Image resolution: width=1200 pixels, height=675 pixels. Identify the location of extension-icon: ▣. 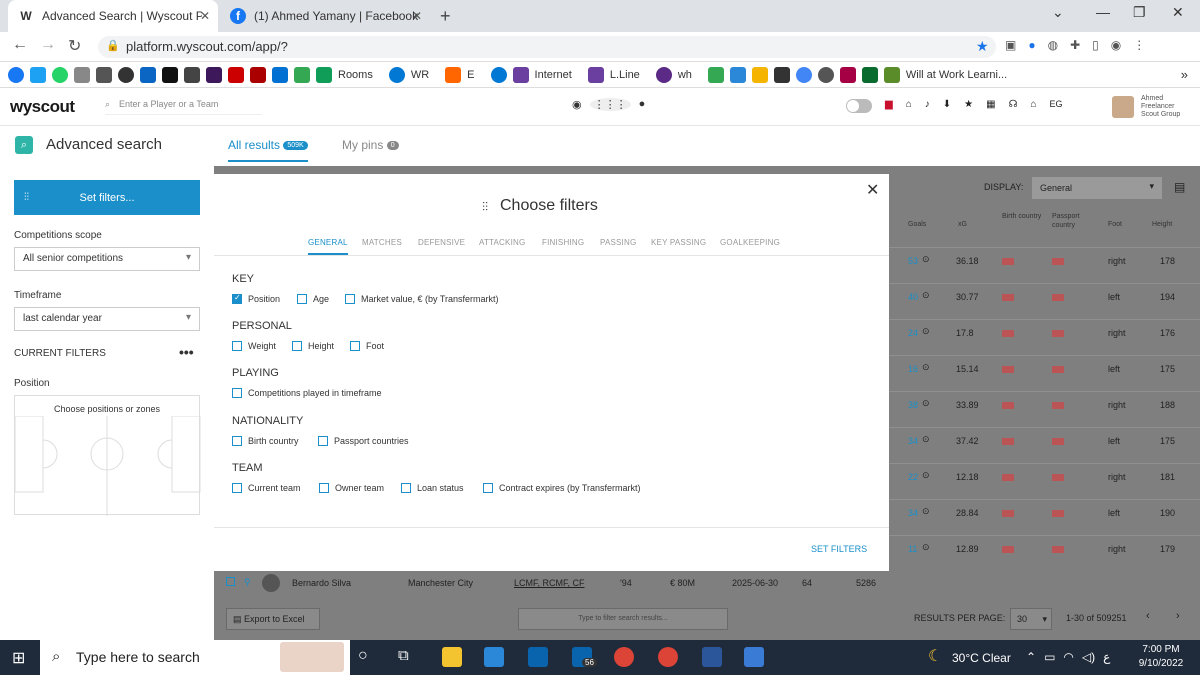
(1010, 45).